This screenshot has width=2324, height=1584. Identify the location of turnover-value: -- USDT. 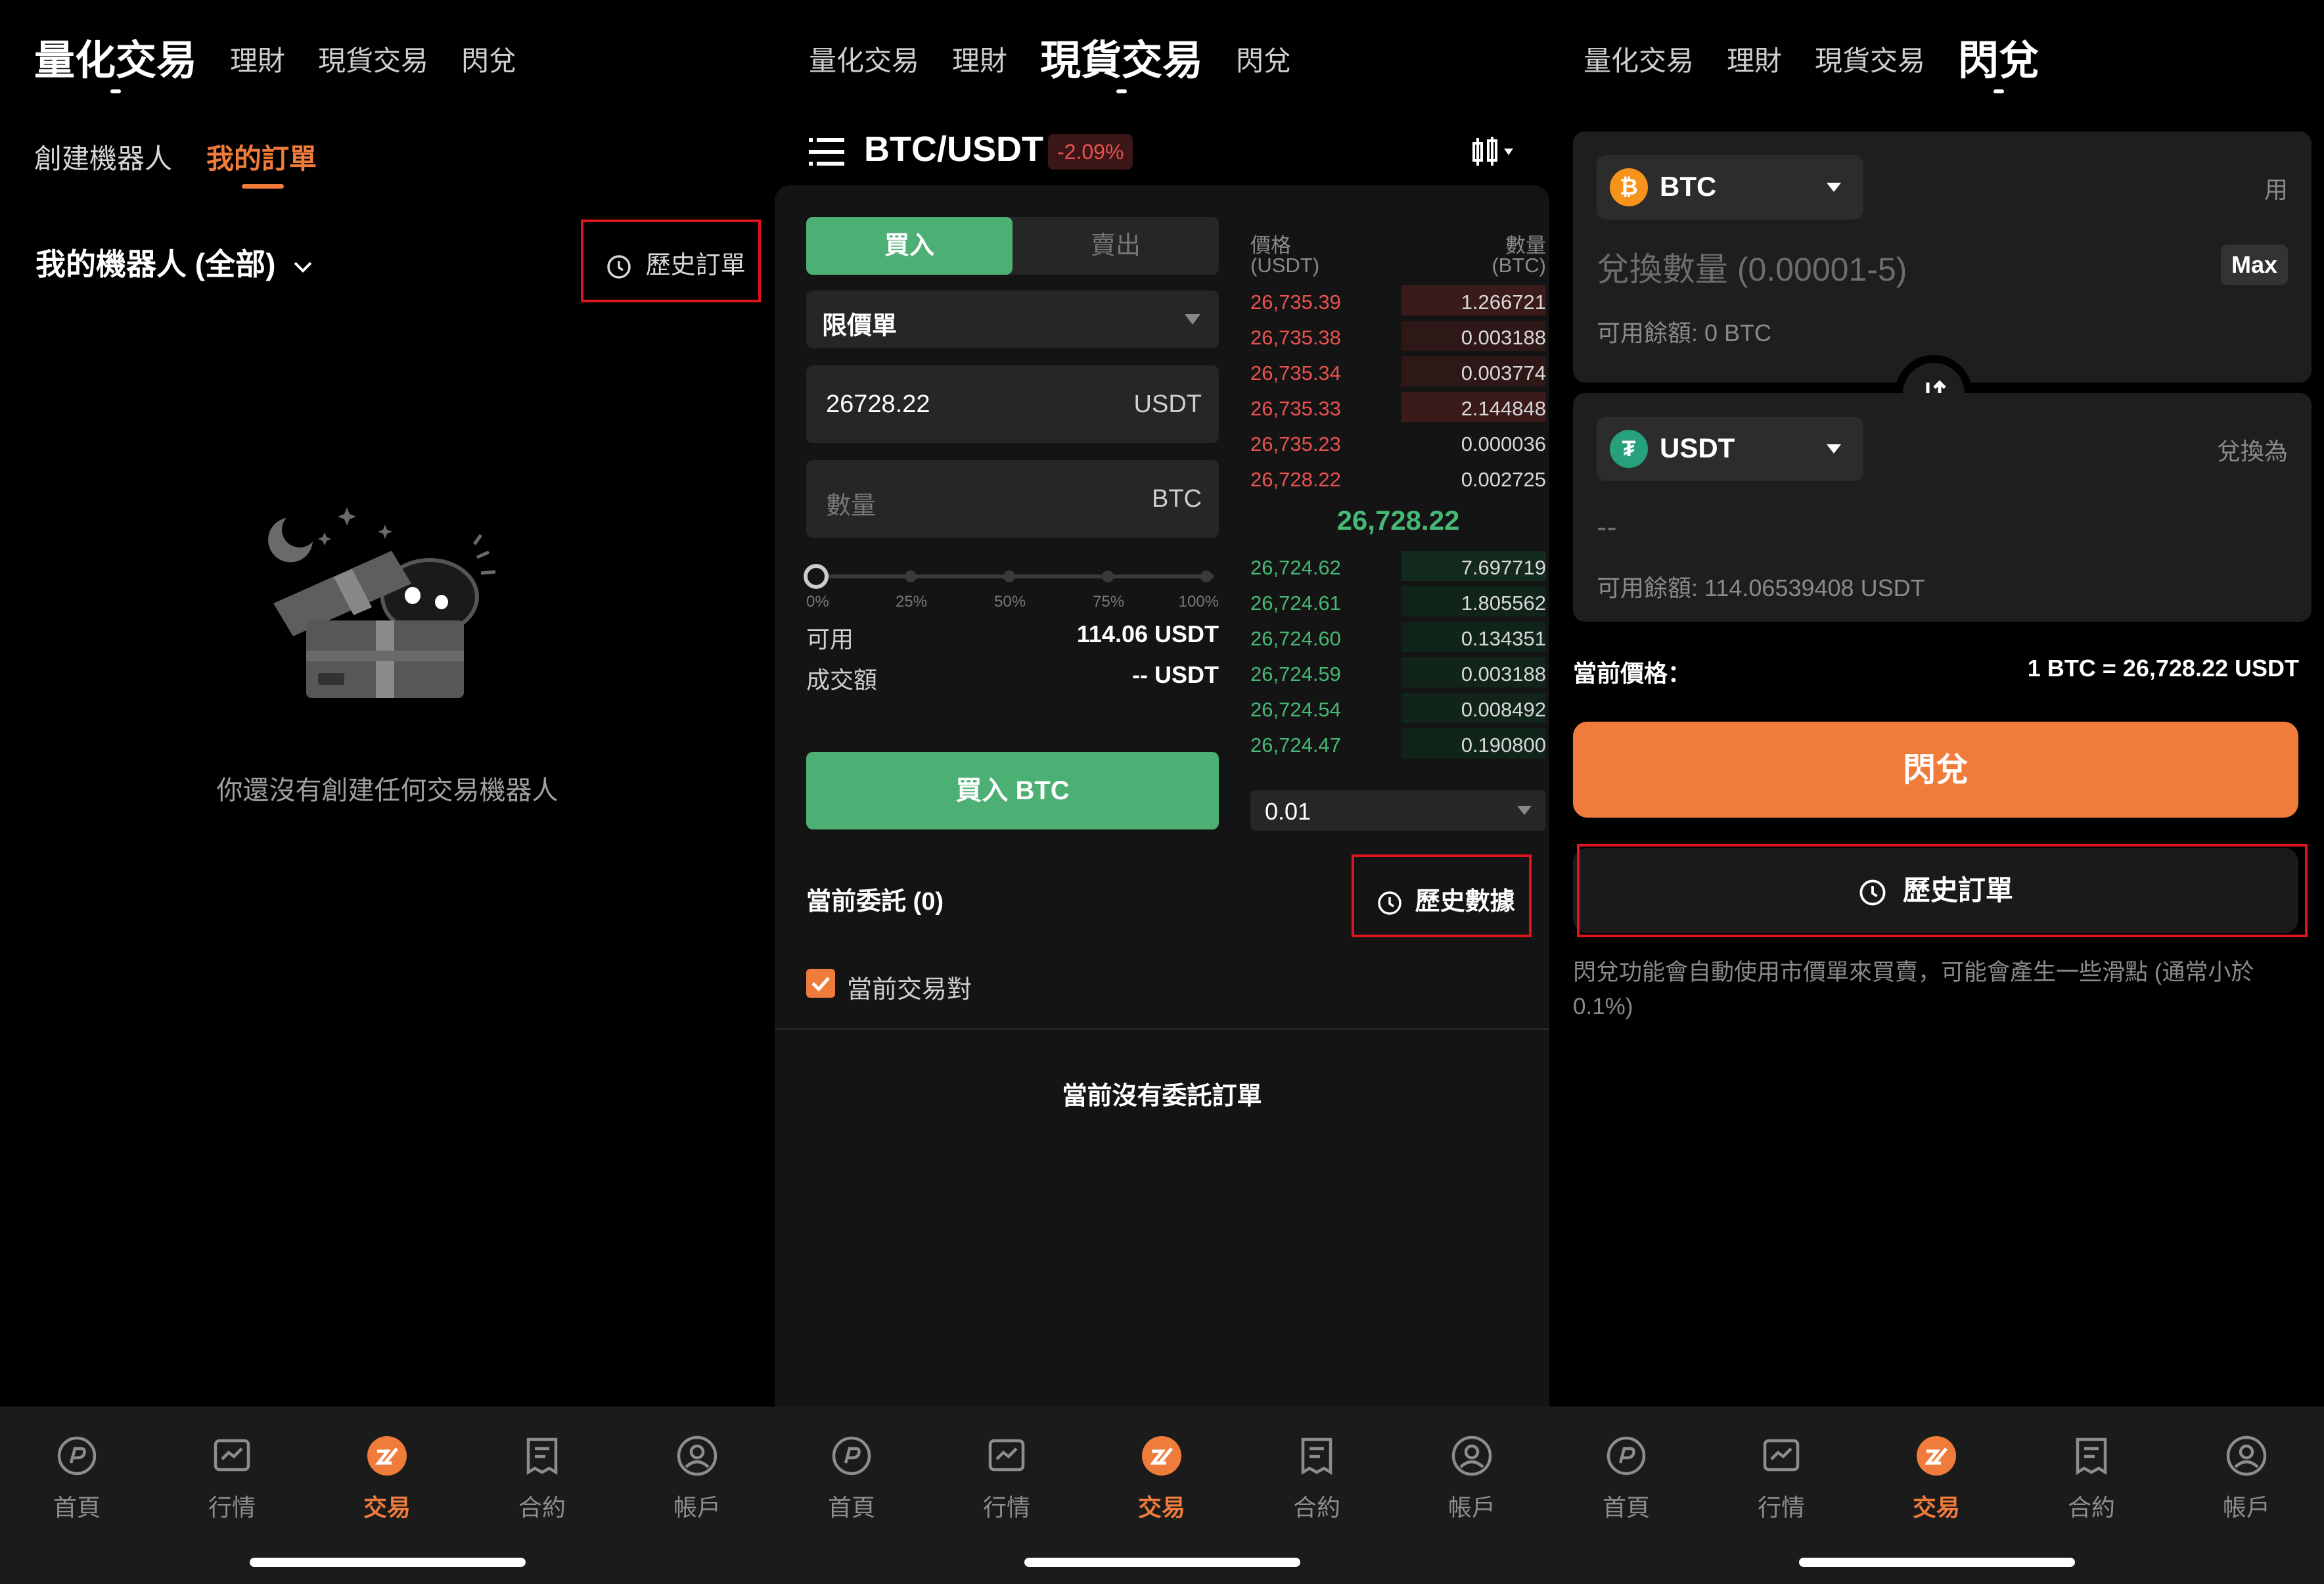
(1175, 674).